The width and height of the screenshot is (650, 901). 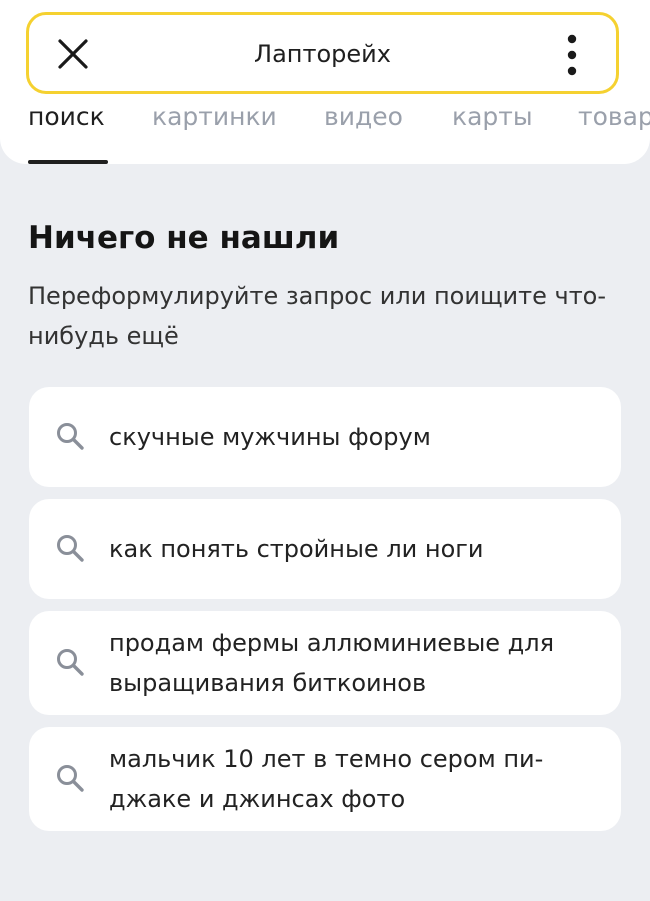 I want to click on more-menu-button, so click(x=572, y=55).